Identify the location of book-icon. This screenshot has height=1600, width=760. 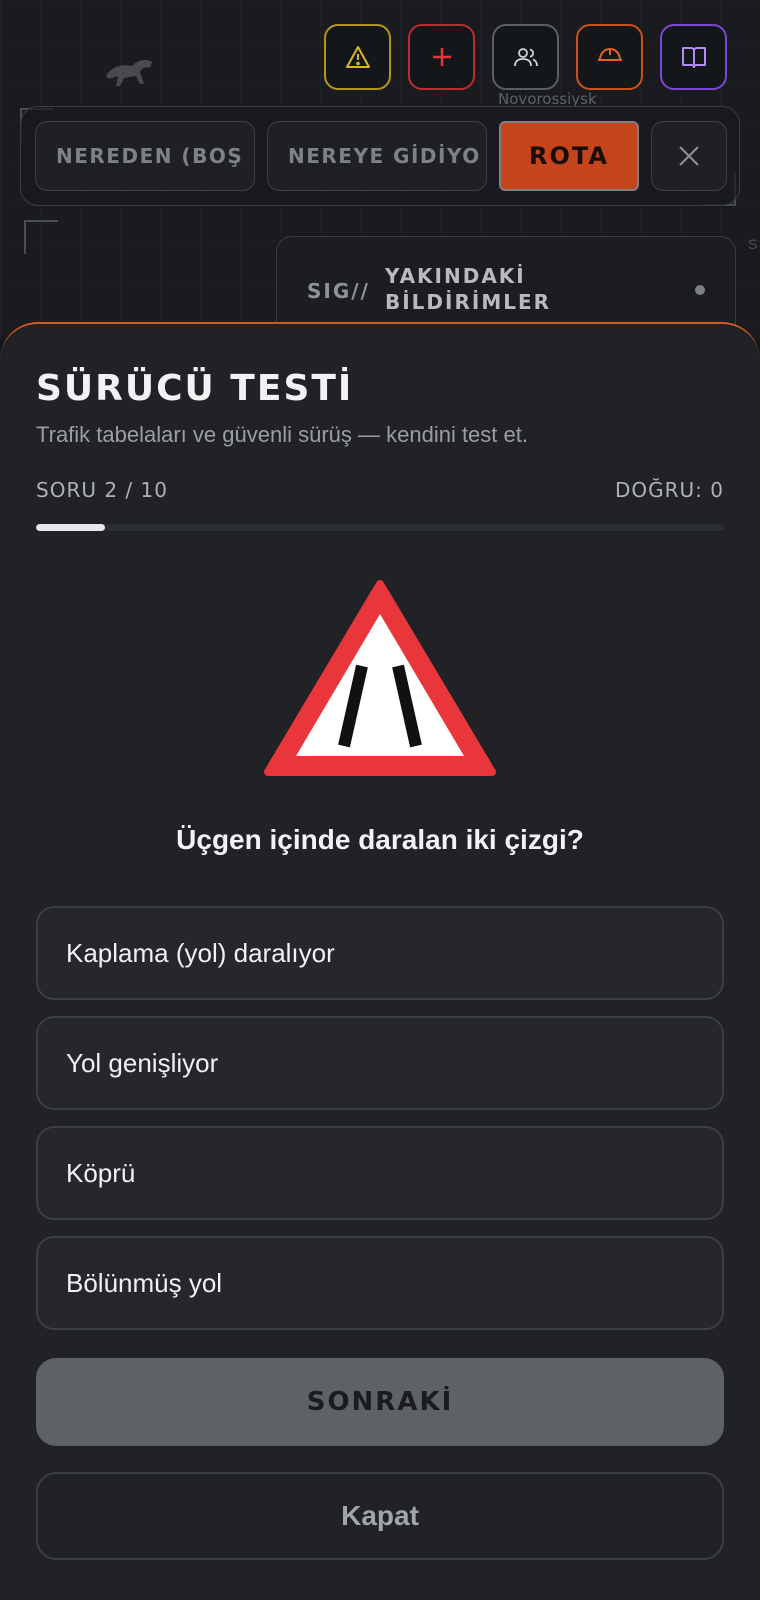
(693, 57).